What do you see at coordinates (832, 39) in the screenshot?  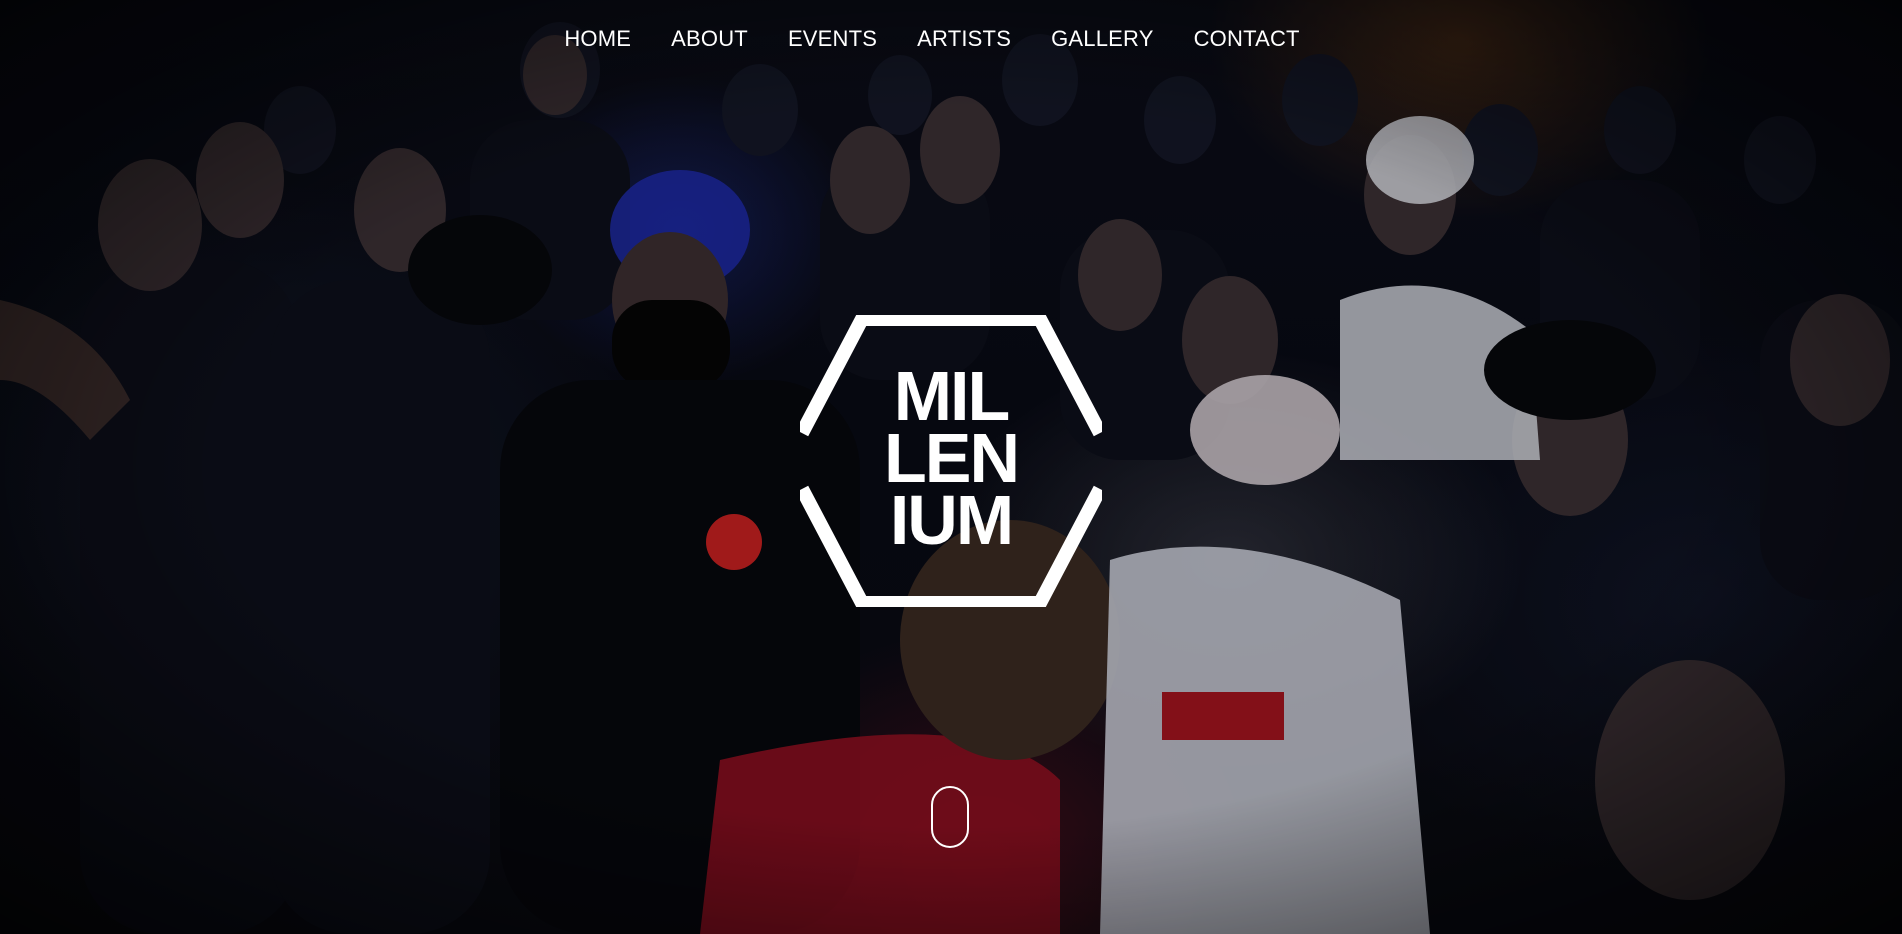 I see `nav-item-events: EVENTS` at bounding box center [832, 39].